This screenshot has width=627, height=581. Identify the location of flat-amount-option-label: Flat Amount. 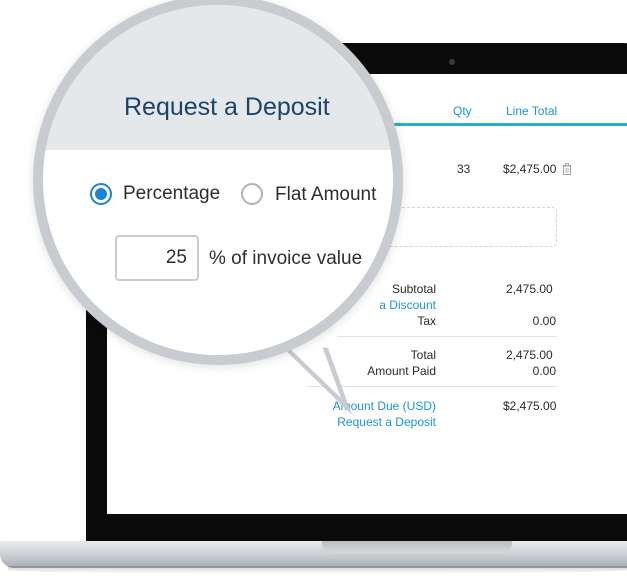
(325, 195).